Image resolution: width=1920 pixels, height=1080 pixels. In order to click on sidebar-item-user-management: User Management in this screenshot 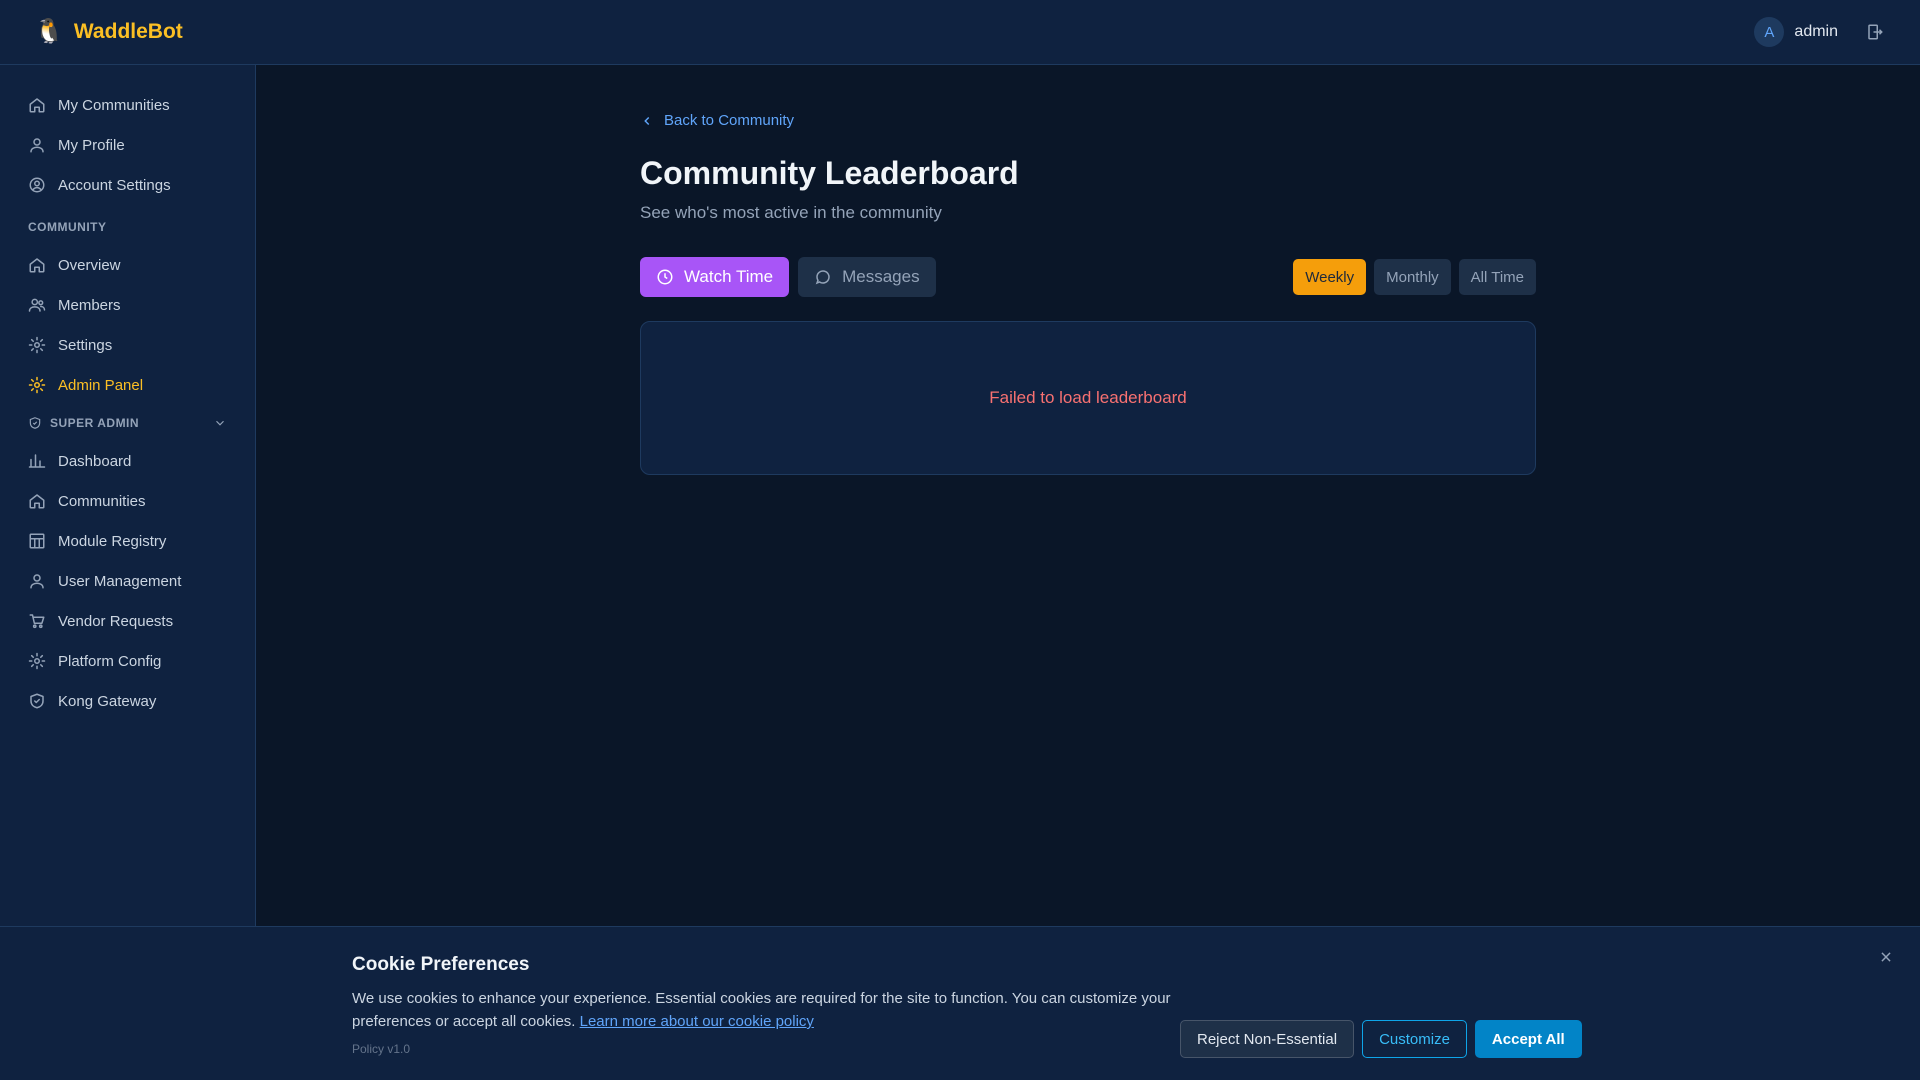, I will do `click(127, 581)`.